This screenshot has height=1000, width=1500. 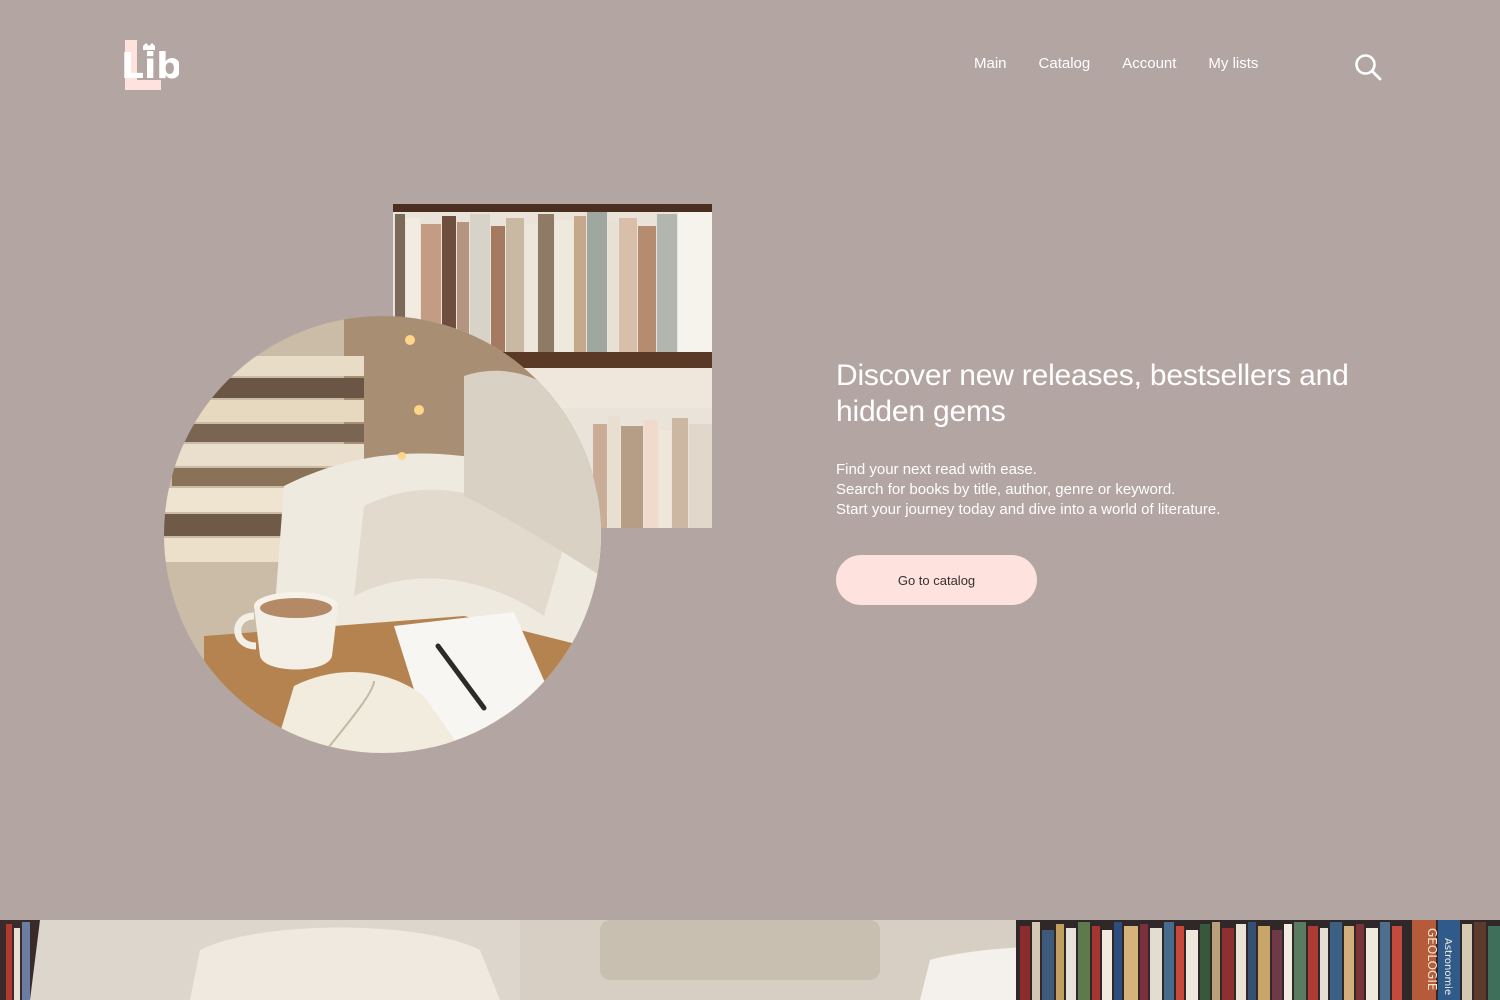 I want to click on search-icon, so click(x=1368, y=67).